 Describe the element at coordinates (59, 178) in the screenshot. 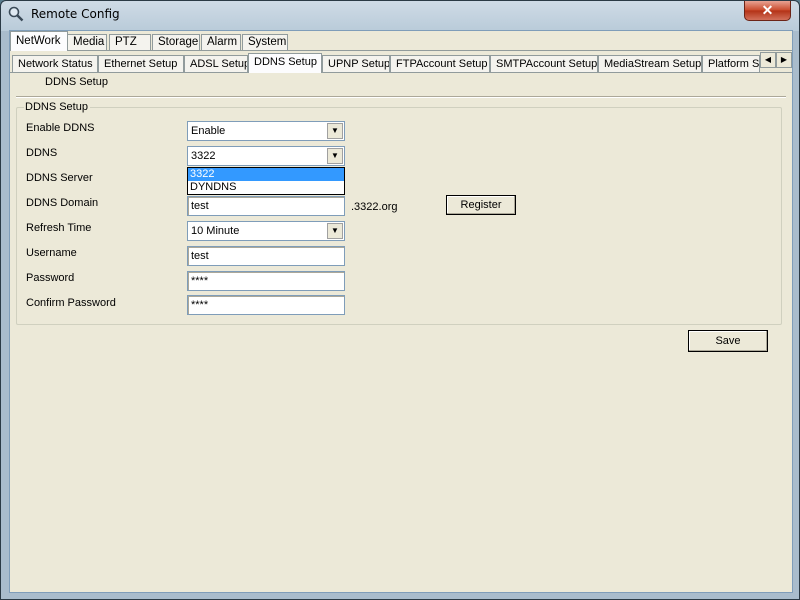

I see `ddns-server-label: DDNS Server` at that location.